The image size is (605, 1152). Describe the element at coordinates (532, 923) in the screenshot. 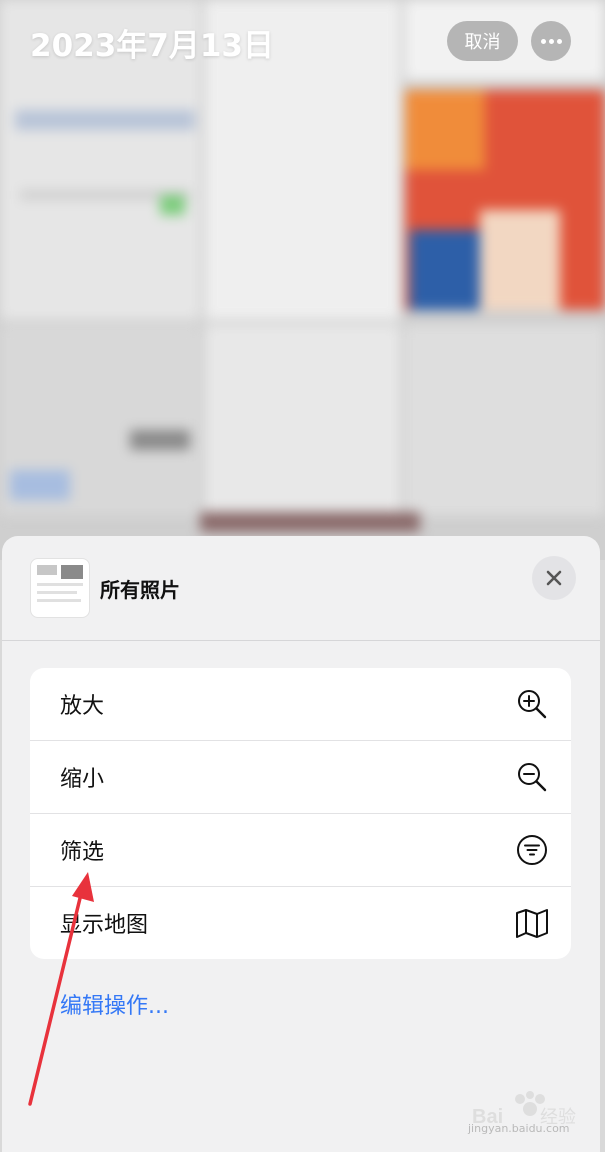

I see `map-icon` at that location.